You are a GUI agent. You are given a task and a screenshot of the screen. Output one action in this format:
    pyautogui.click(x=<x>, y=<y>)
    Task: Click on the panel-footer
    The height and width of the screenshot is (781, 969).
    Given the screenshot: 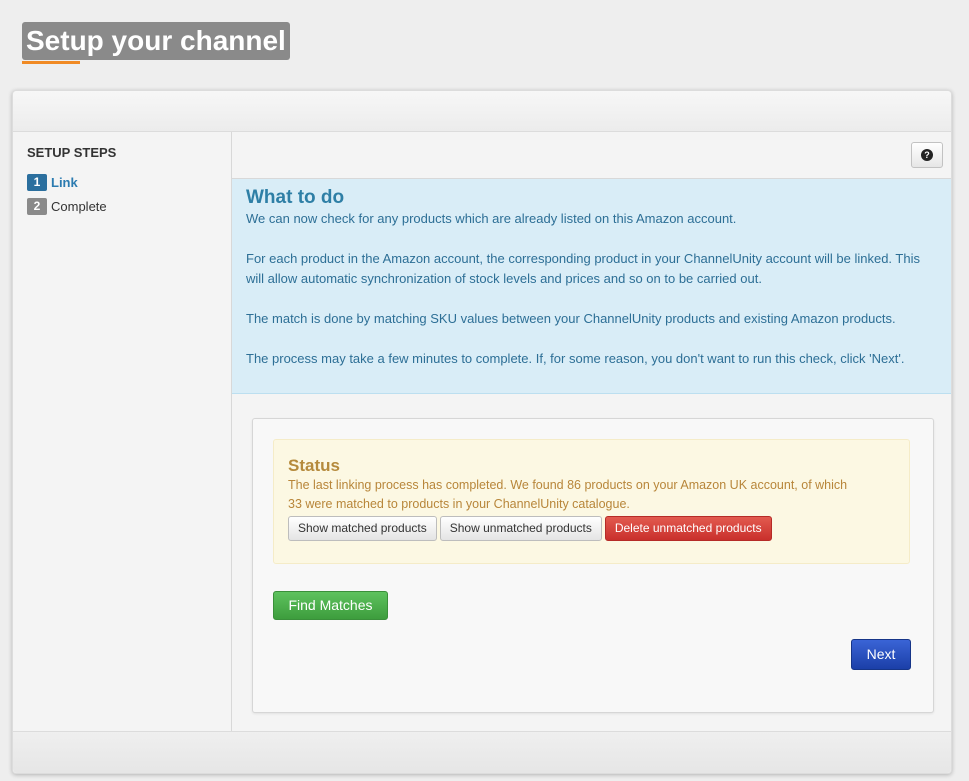 What is the action you would take?
    pyautogui.click(x=482, y=752)
    